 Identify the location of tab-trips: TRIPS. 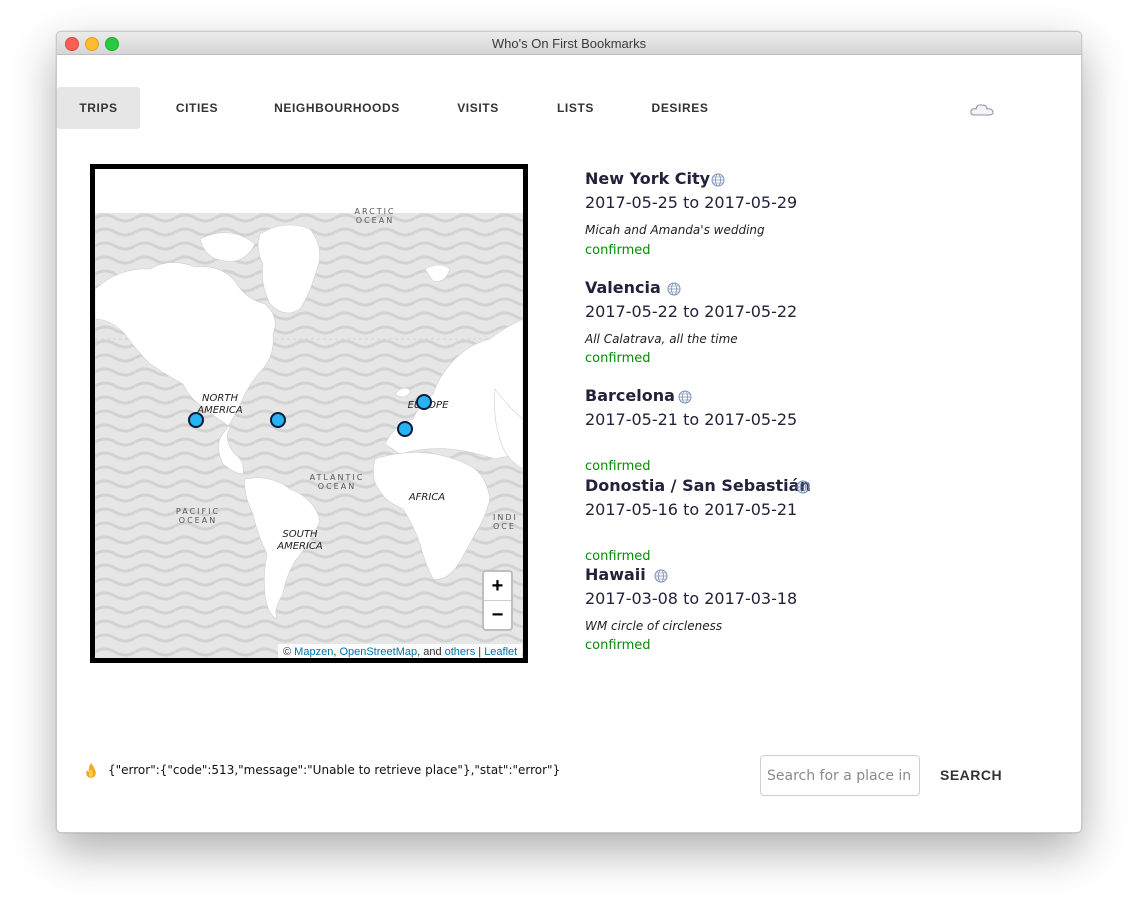
(98, 108).